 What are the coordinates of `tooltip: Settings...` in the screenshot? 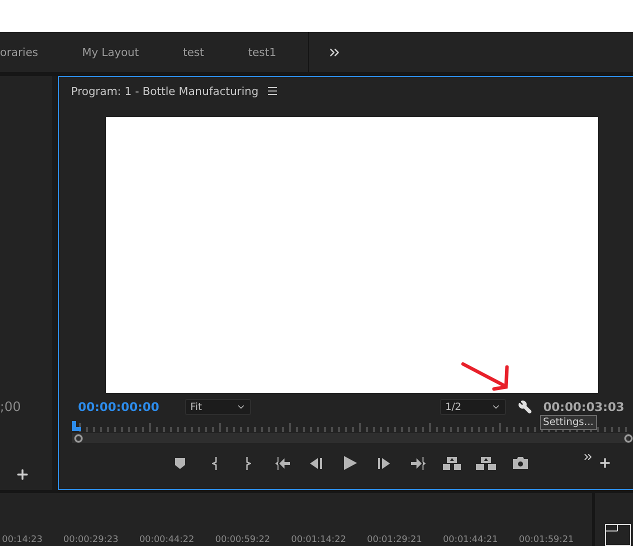 It's located at (568, 422).